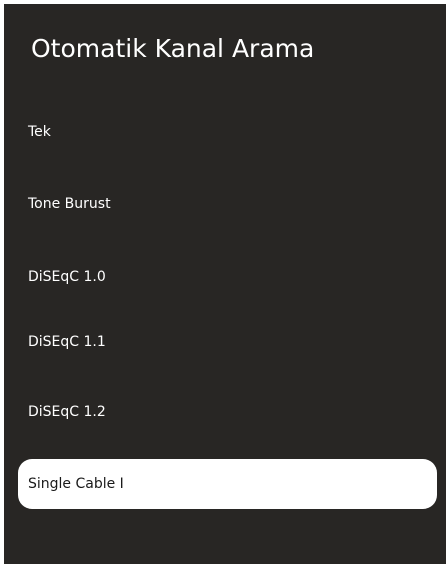  Describe the element at coordinates (227, 204) in the screenshot. I see `menu-item-tone-burust: Tone Burust` at that location.